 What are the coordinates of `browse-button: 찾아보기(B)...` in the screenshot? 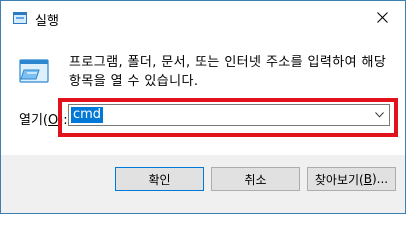 It's located at (351, 179).